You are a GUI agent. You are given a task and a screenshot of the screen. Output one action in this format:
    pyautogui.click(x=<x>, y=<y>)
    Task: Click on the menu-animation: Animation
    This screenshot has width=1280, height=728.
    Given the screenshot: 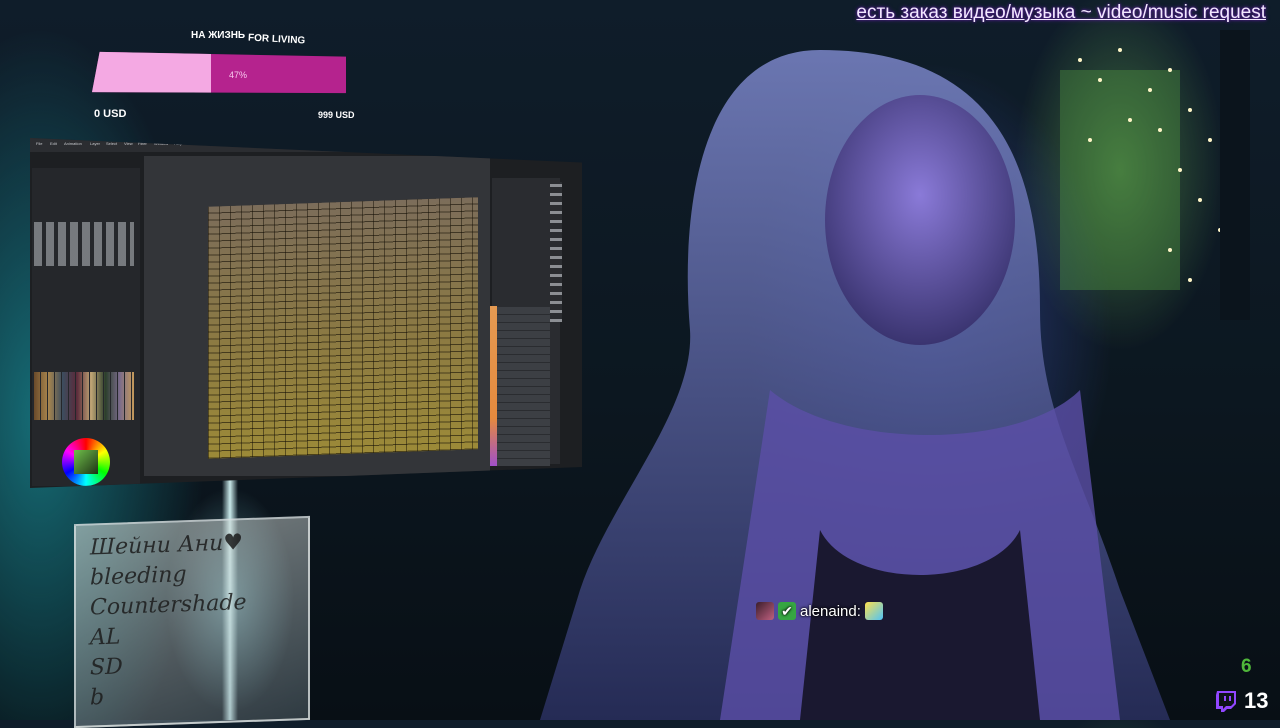 What is the action you would take?
    pyautogui.click(x=73, y=143)
    